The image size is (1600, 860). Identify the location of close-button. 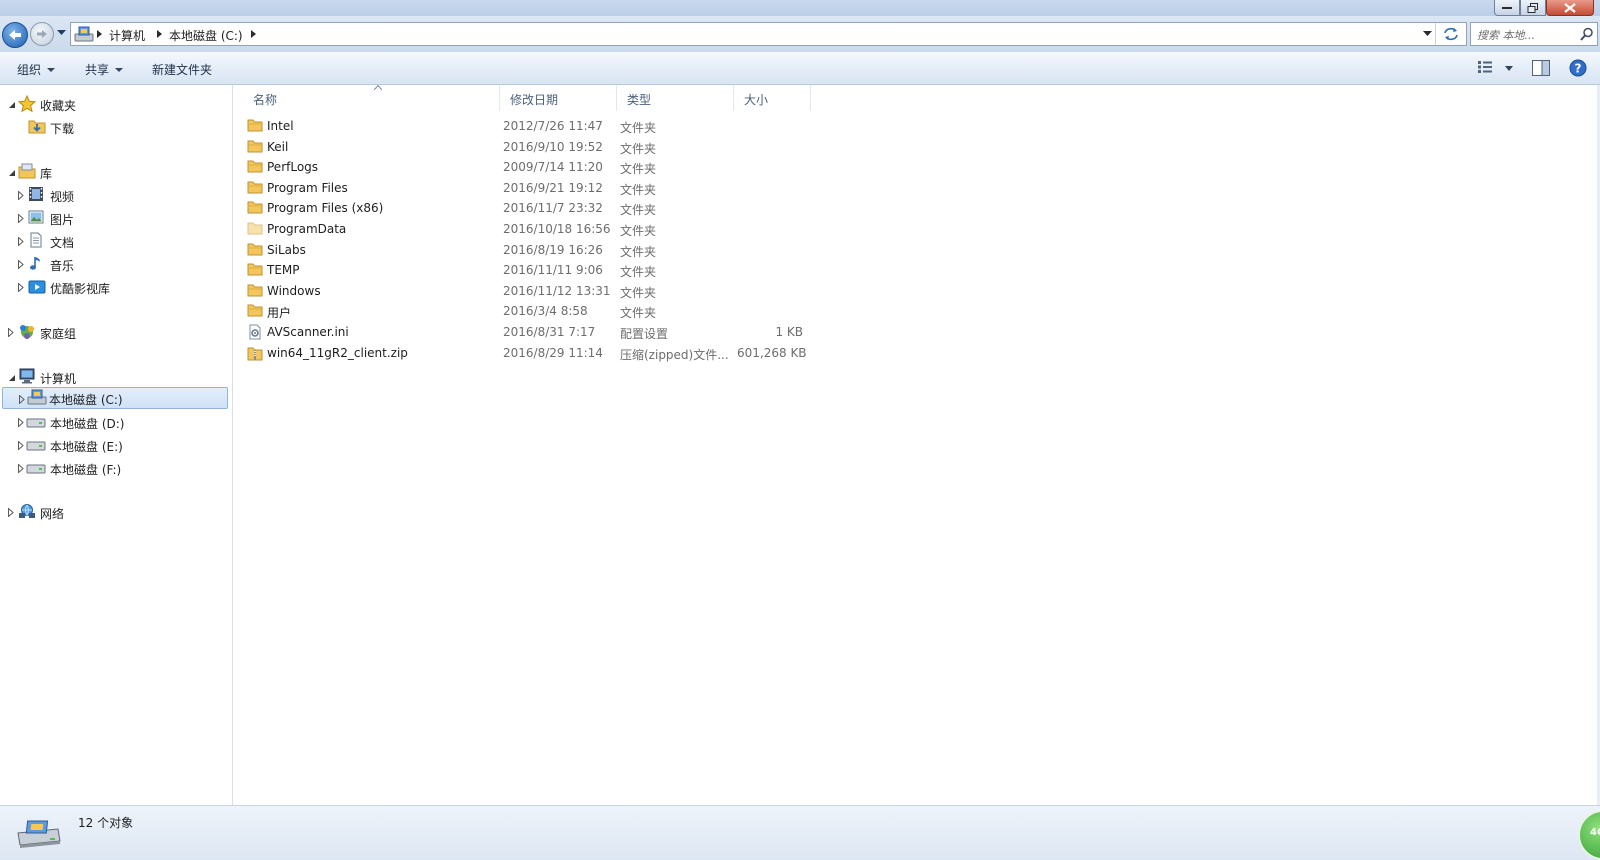
(1570, 8).